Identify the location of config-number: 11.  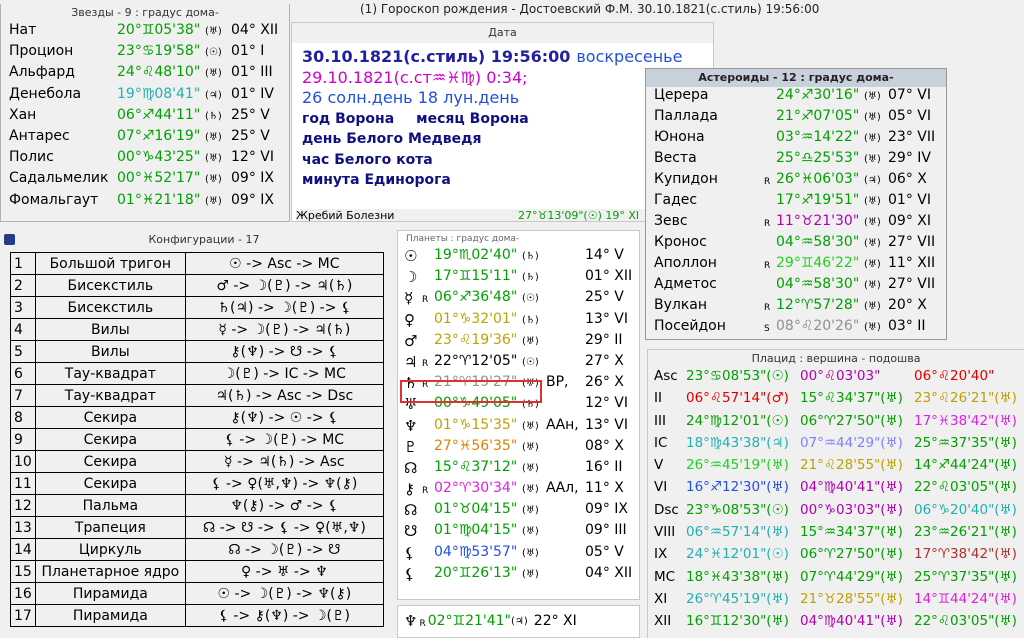
(23, 483).